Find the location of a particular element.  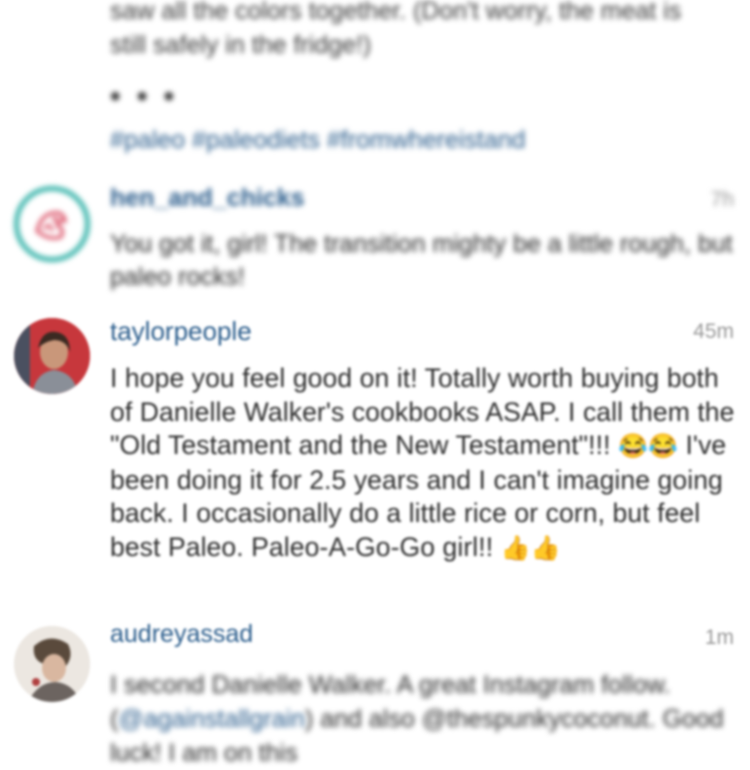

comment-time: 1m is located at coordinates (719, 637).